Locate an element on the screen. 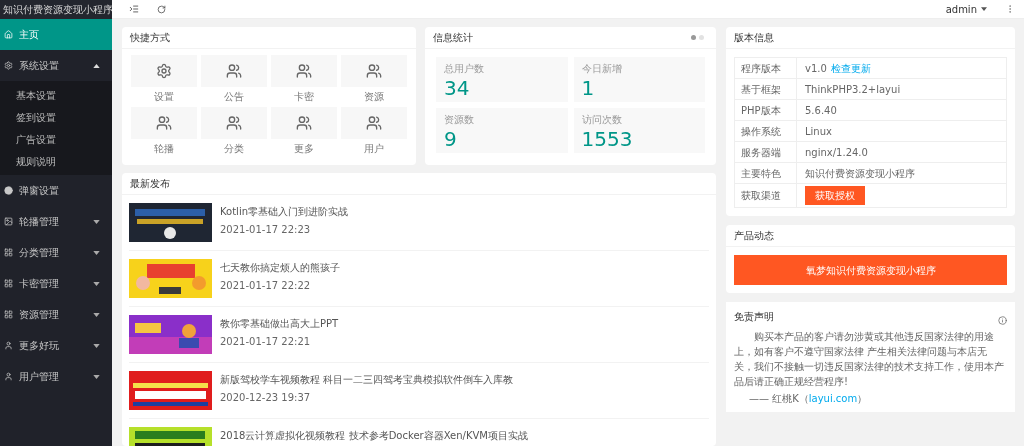 This screenshot has width=1024, height=446. user-menu: admin is located at coordinates (966, 9).